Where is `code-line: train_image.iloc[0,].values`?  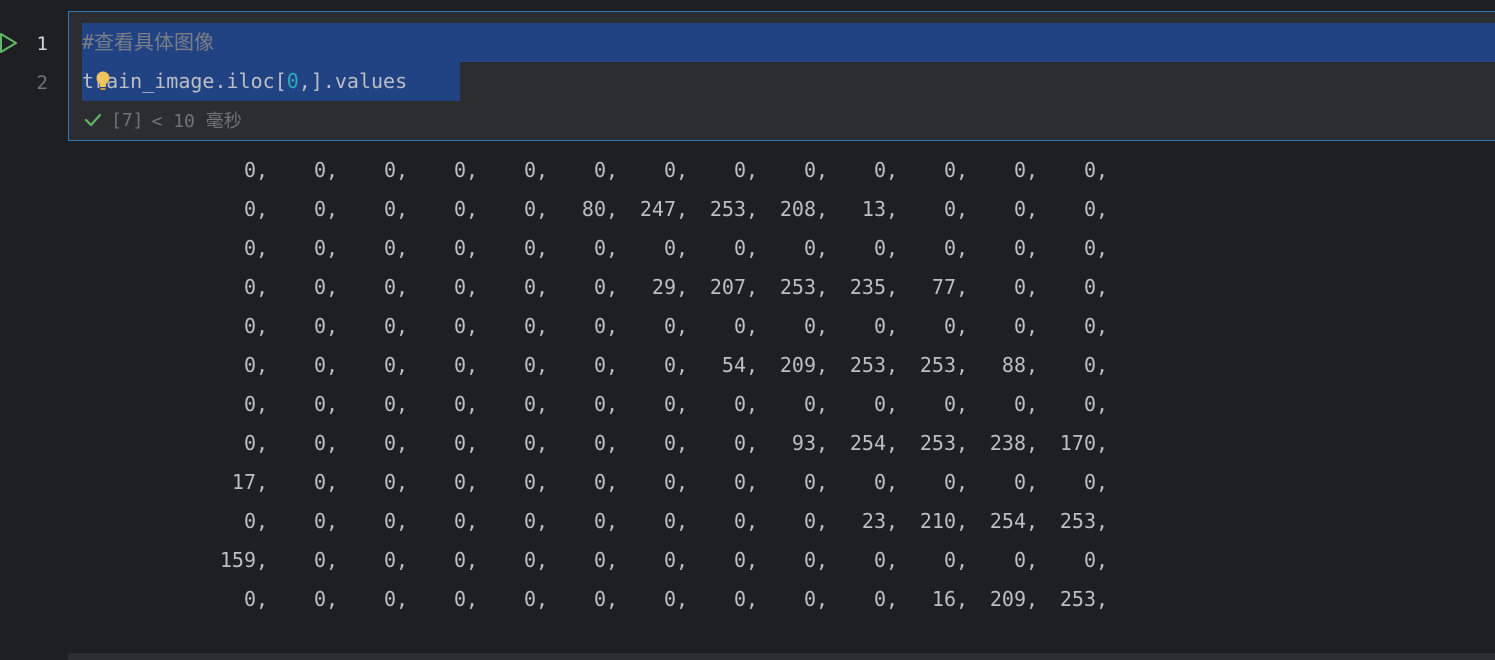
code-line: train_image.iloc[0,].values is located at coordinates (244, 81).